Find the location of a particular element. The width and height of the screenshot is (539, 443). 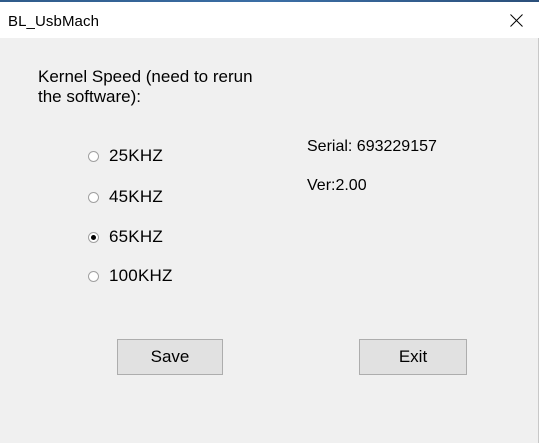

save-button: Save is located at coordinates (170, 357).